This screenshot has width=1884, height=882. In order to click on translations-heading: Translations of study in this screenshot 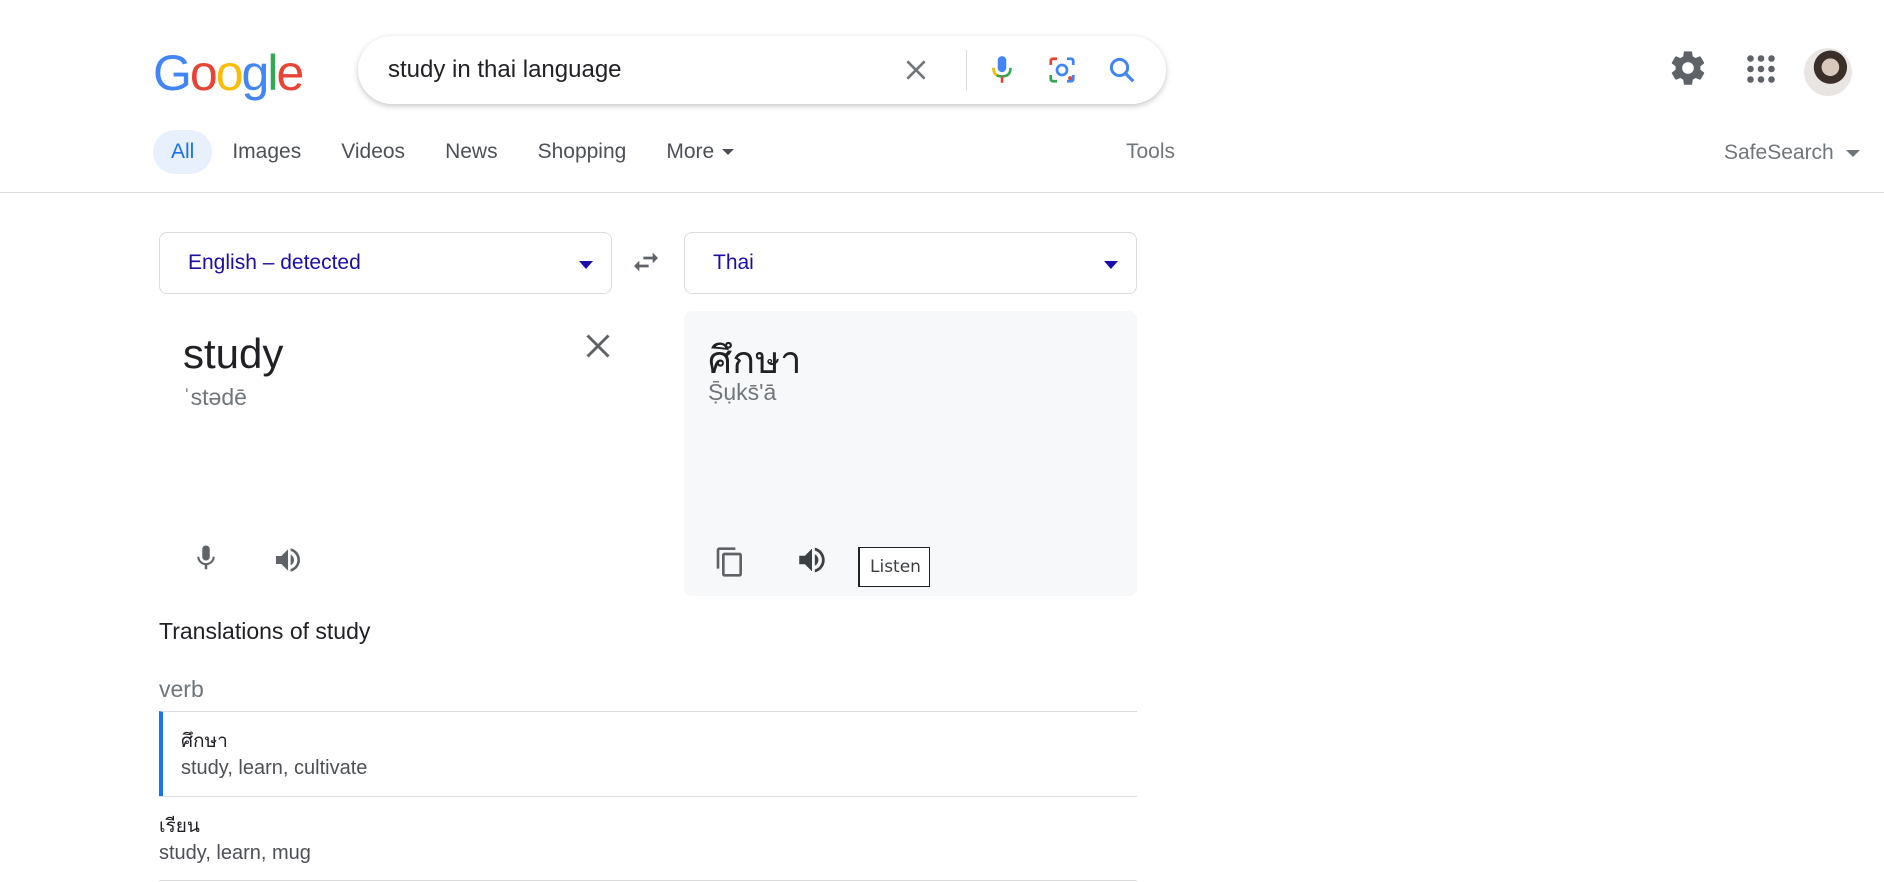, I will do `click(265, 631)`.